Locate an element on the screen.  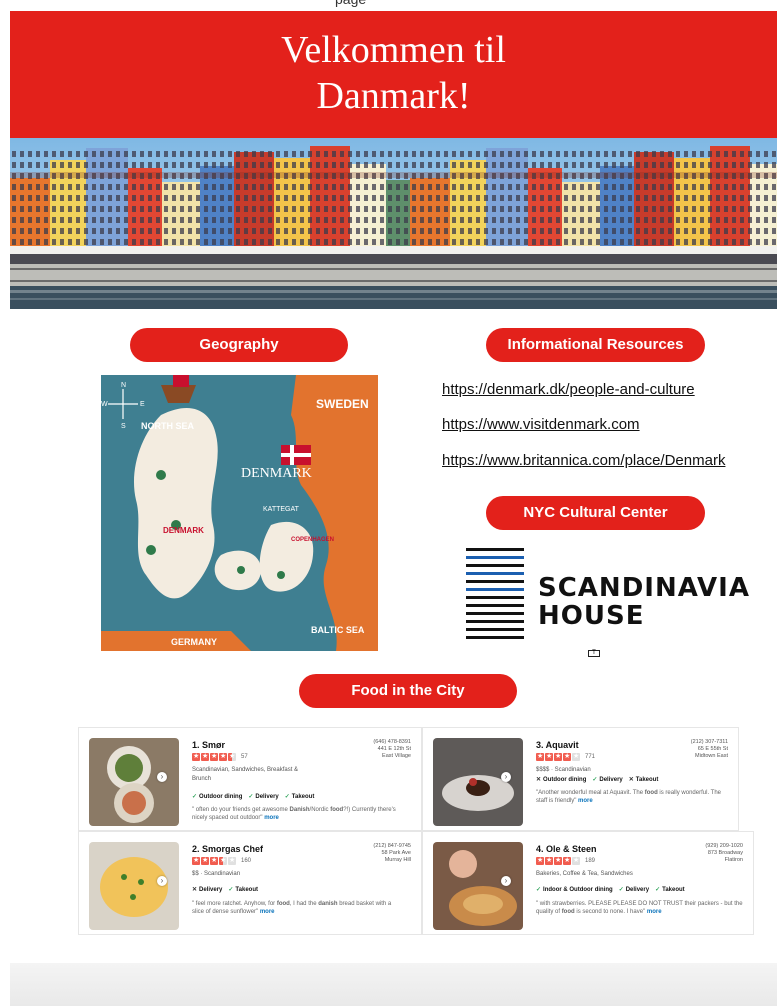
restaurant-name: 2. Smorgas Chef is located at coordinates (227, 849).